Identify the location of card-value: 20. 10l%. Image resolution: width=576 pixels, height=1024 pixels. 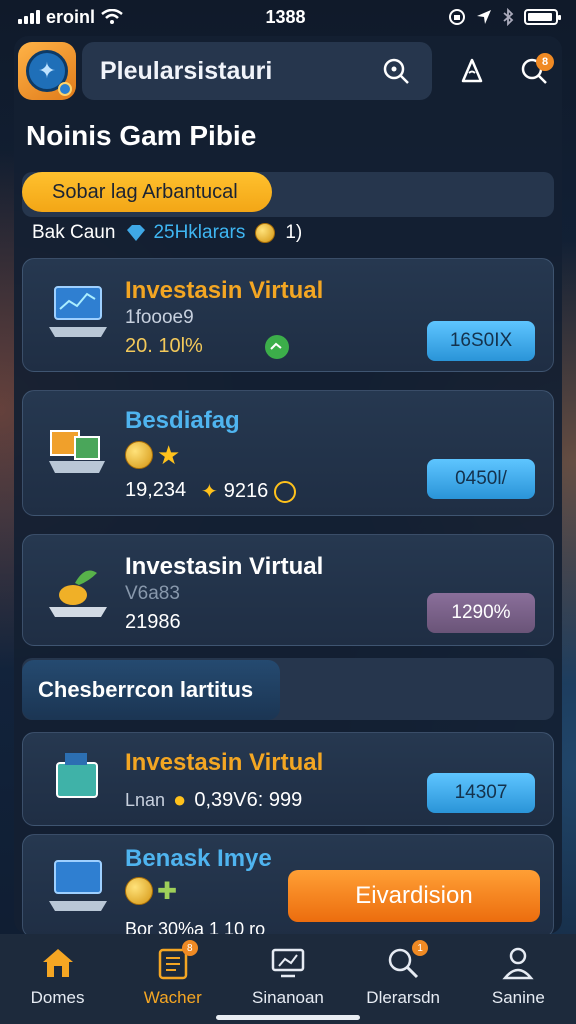
(164, 346).